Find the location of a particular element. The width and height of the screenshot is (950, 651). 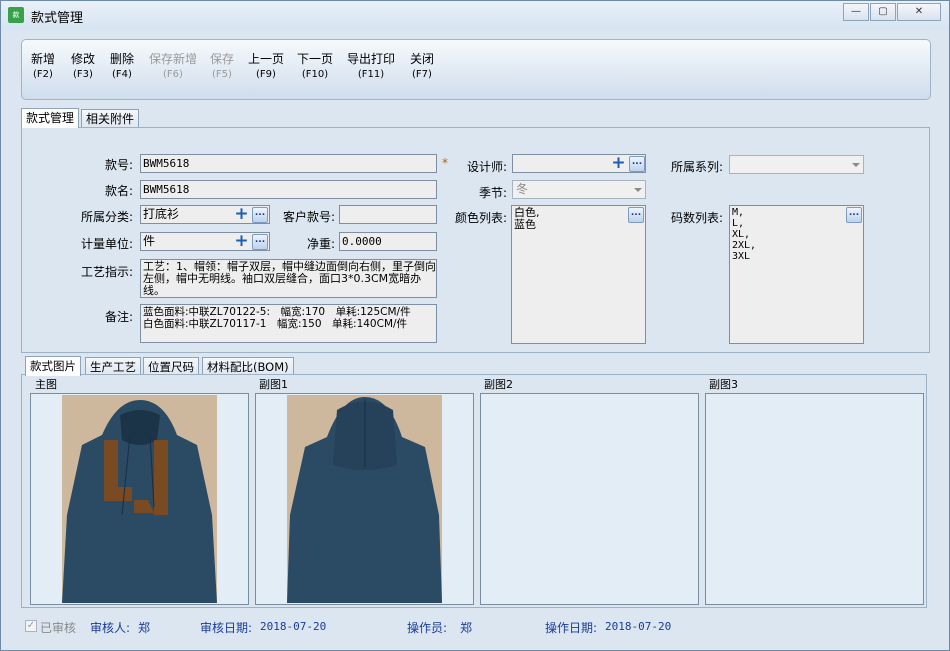

edit-key: (F3) is located at coordinates (83, 74).